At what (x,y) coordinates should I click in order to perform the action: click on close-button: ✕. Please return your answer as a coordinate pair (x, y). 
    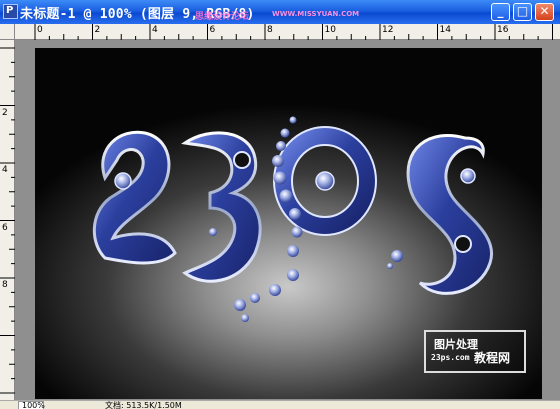
    Looking at the image, I should click on (544, 12).